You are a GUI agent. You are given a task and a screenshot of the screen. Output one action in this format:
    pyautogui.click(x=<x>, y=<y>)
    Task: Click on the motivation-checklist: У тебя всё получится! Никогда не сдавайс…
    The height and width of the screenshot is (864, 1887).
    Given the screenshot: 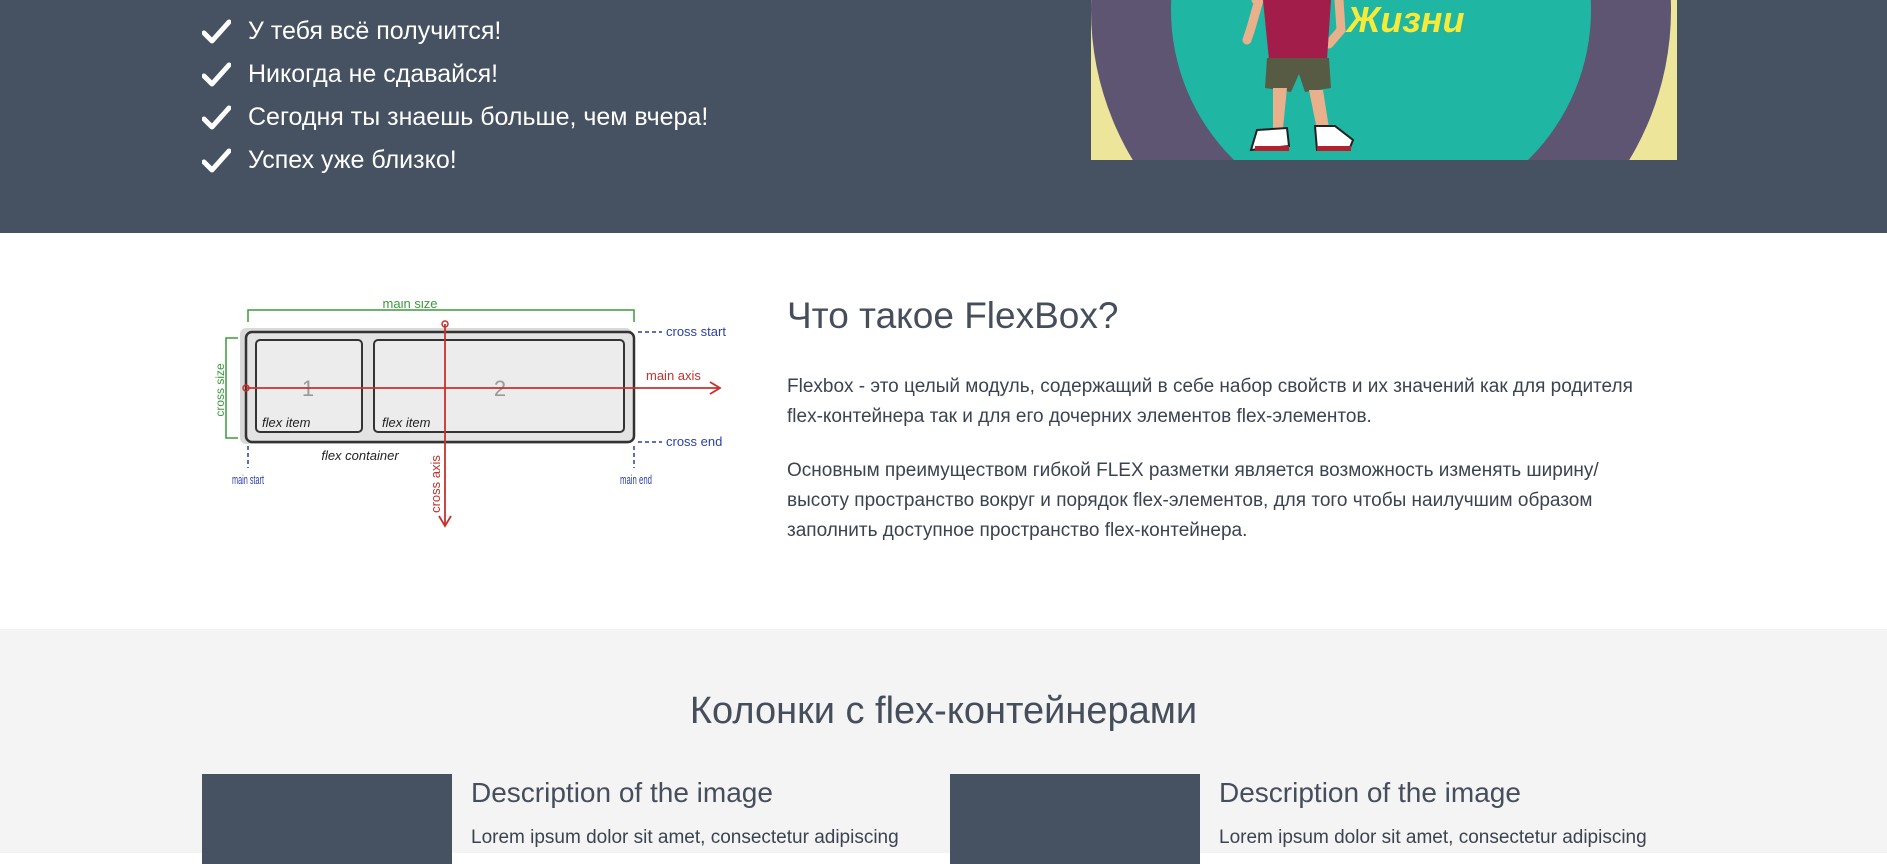 What is the action you would take?
    pyautogui.click(x=455, y=96)
    